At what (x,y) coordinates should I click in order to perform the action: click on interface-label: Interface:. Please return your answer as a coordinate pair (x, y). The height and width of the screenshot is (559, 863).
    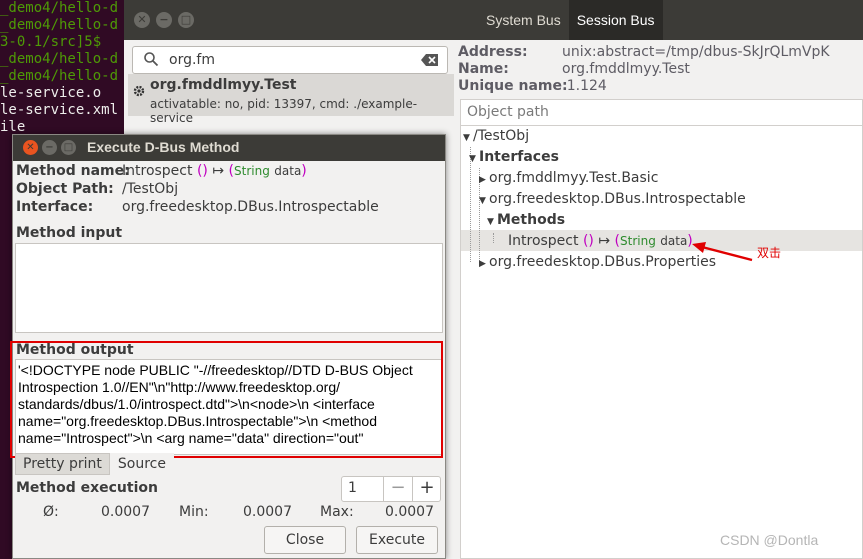
    Looking at the image, I should click on (55, 207).